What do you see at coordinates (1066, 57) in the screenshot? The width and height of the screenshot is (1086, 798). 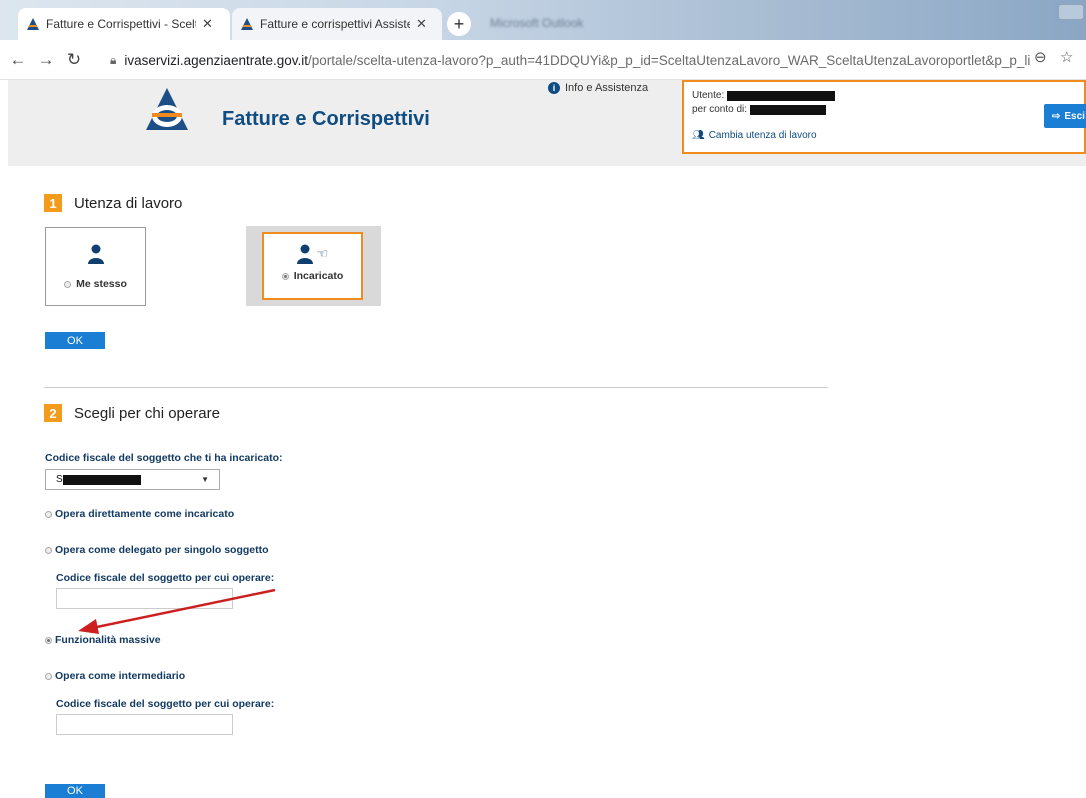 I see `bookmark-star-icon: ☆` at bounding box center [1066, 57].